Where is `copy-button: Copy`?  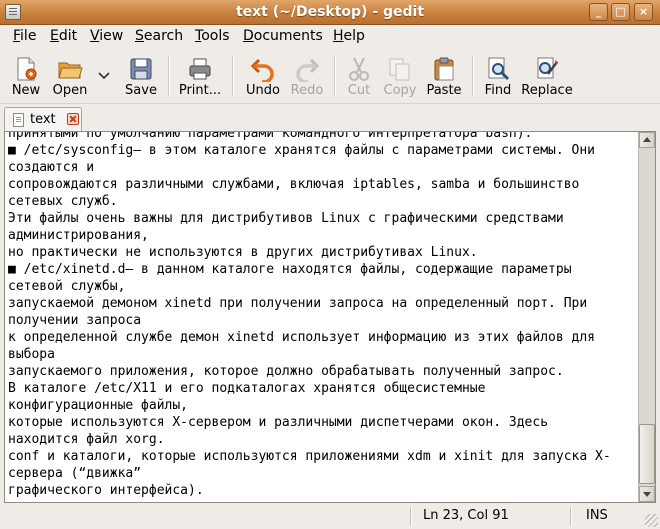 copy-button: Copy is located at coordinates (400, 77).